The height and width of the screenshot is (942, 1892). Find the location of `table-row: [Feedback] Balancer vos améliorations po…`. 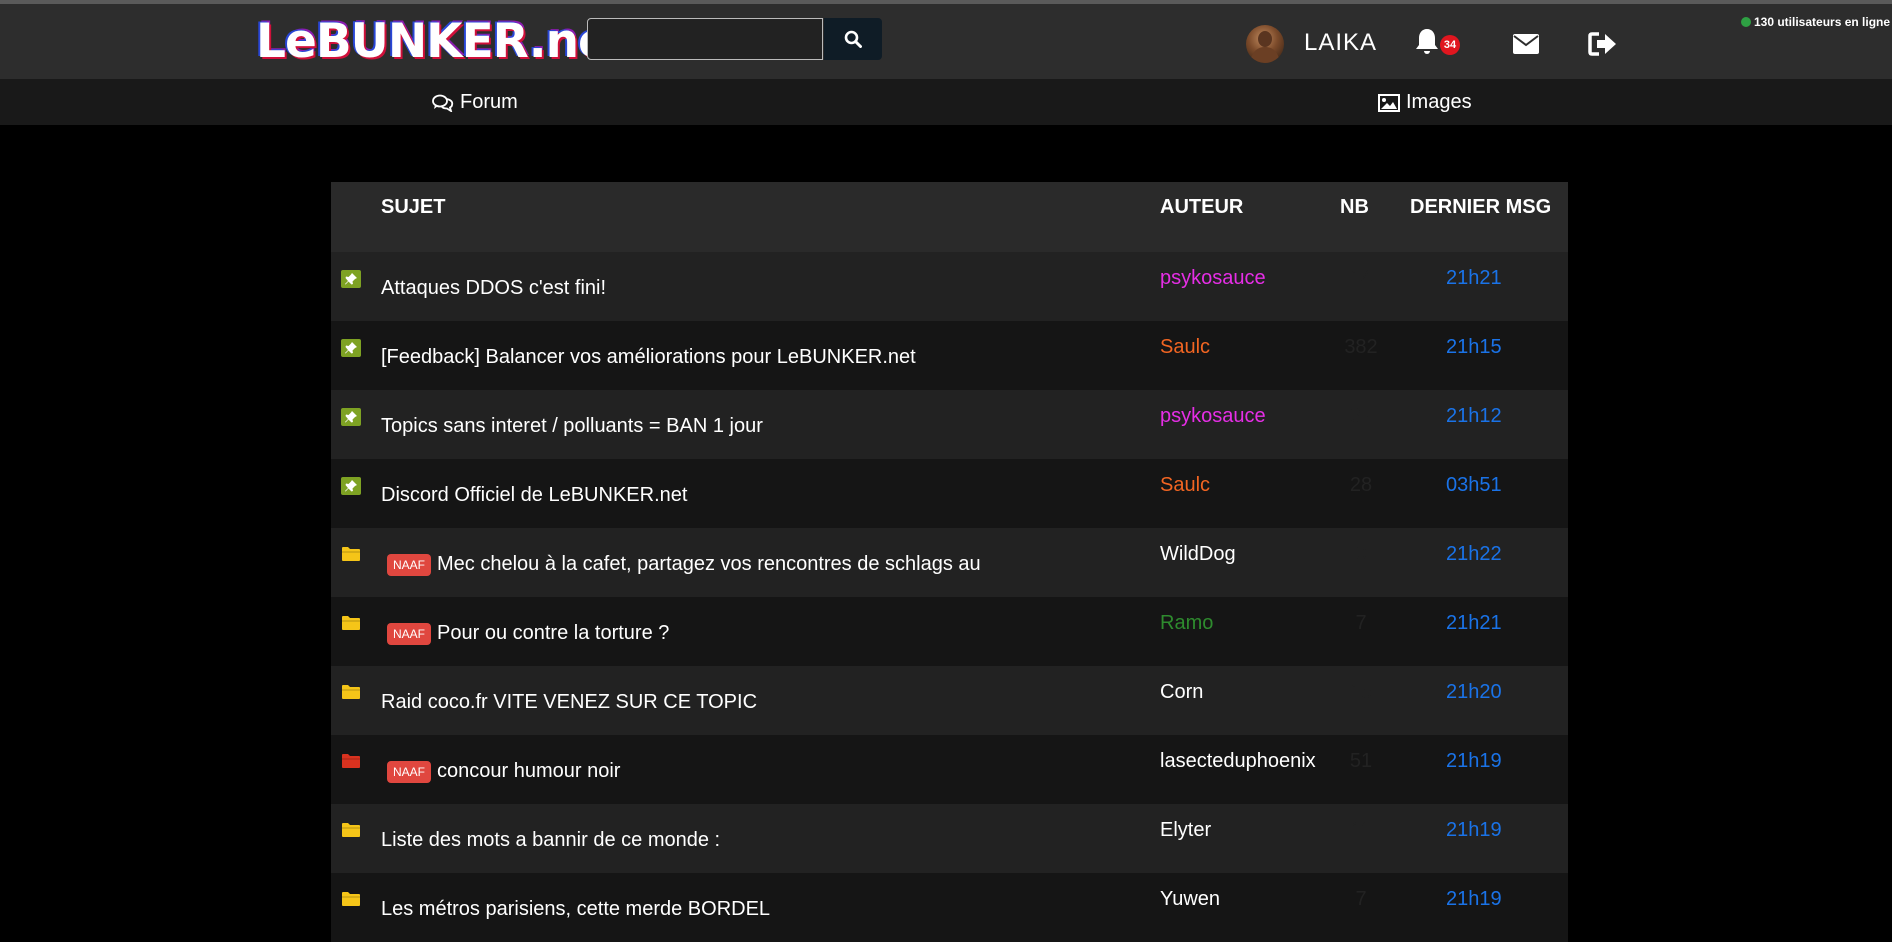

table-row: [Feedback] Balancer vos améliorations po… is located at coordinates (949, 355).